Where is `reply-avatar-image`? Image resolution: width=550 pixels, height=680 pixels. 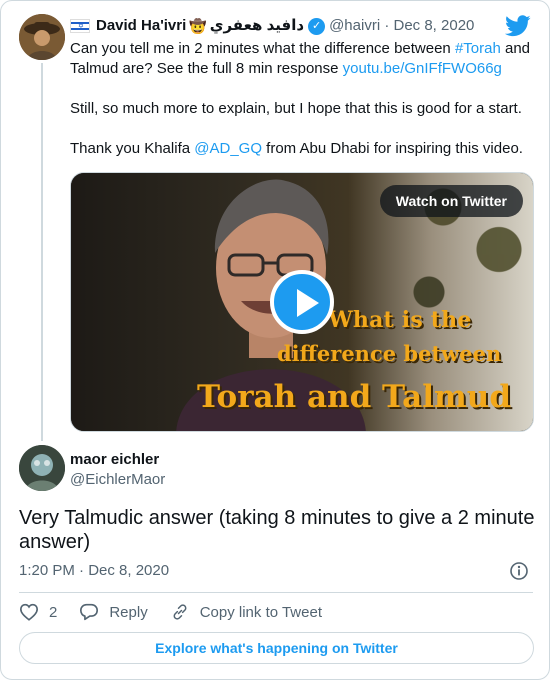 reply-avatar-image is located at coordinates (42, 468).